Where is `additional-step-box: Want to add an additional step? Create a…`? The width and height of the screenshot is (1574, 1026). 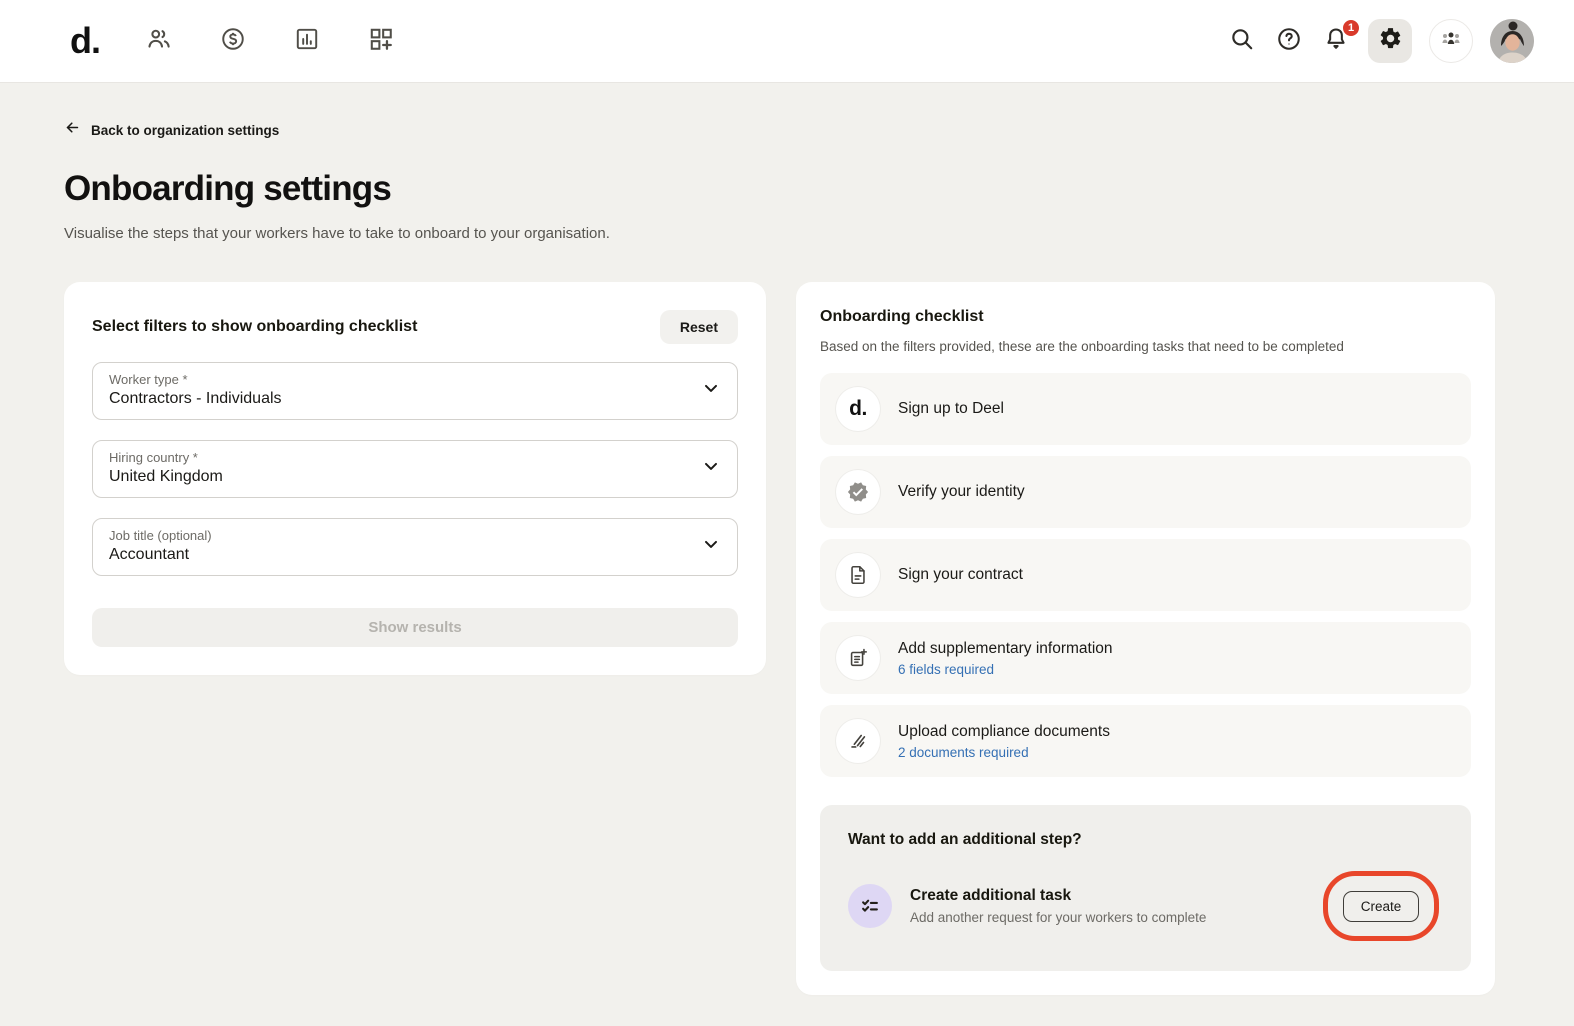 additional-step-box: Want to add an additional step? Create a… is located at coordinates (1145, 888).